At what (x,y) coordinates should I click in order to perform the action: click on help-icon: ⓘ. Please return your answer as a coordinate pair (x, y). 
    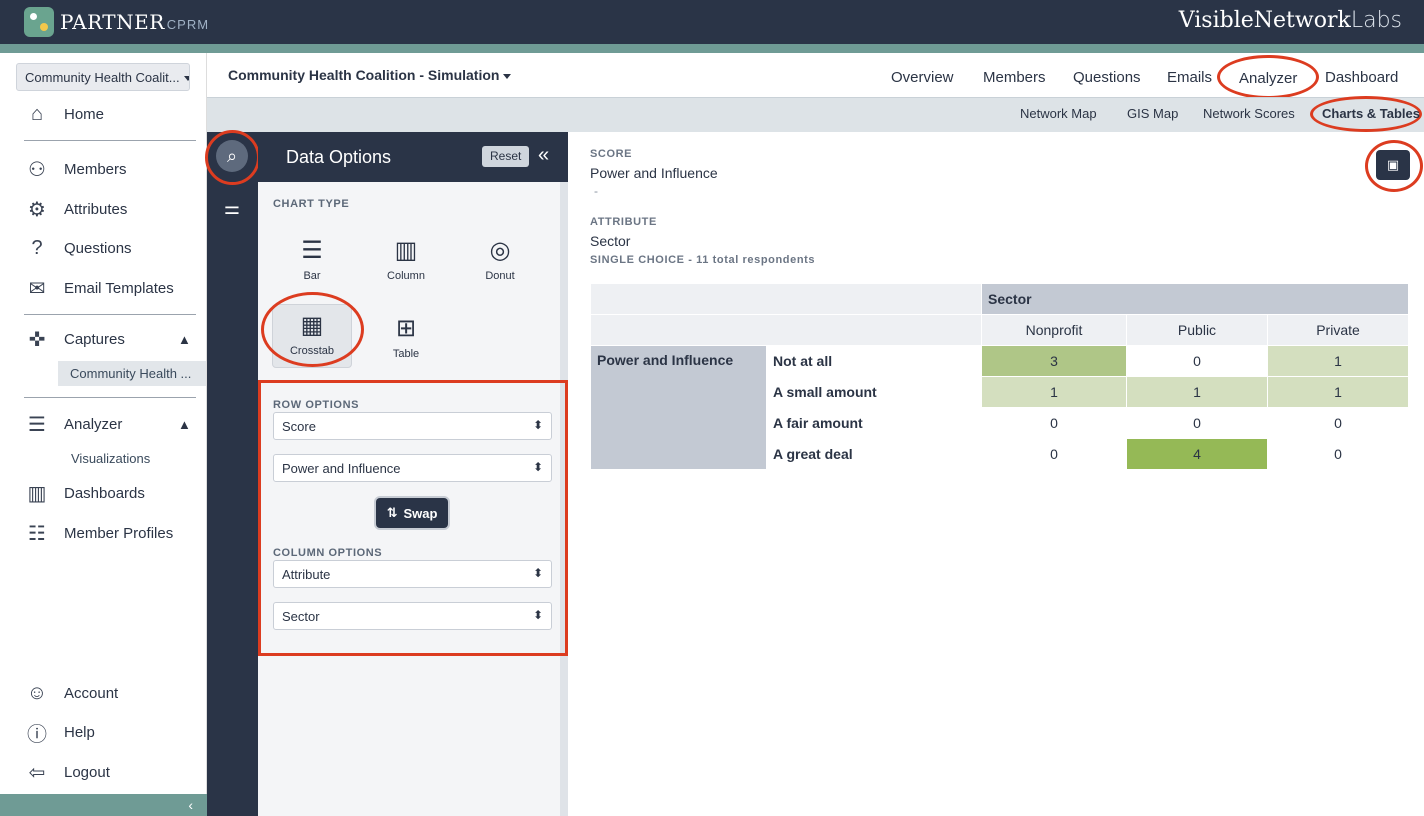
    Looking at the image, I should click on (37, 734).